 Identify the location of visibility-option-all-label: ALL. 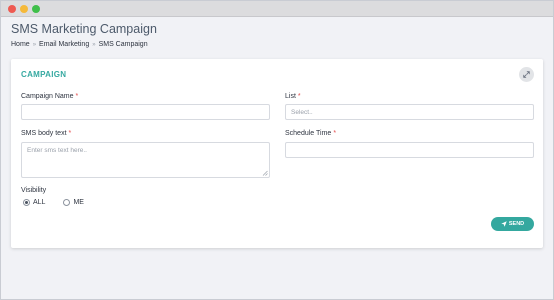
(39, 202).